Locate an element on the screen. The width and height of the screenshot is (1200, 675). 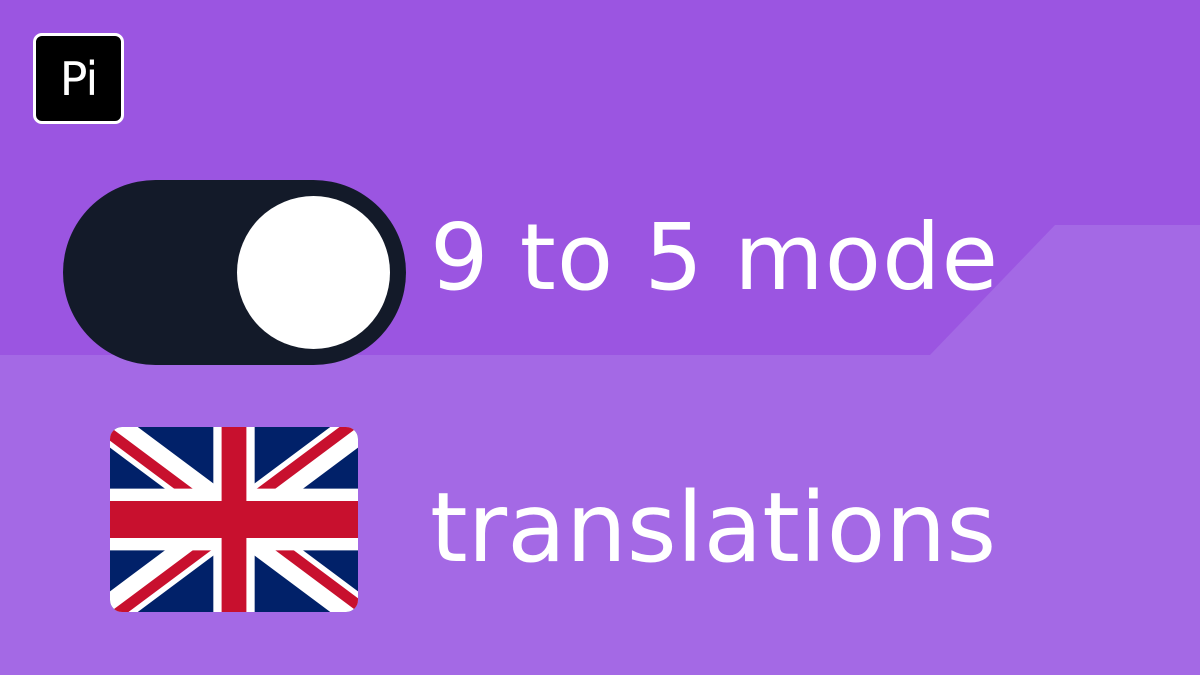
pi-logo: Pi is located at coordinates (78, 78).